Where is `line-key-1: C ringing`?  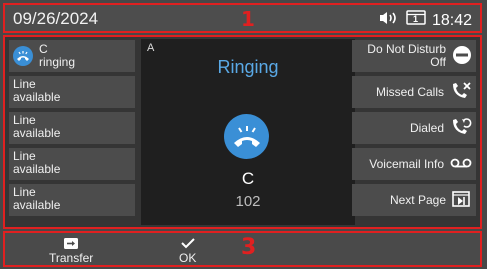 line-key-1: C ringing is located at coordinates (72, 56).